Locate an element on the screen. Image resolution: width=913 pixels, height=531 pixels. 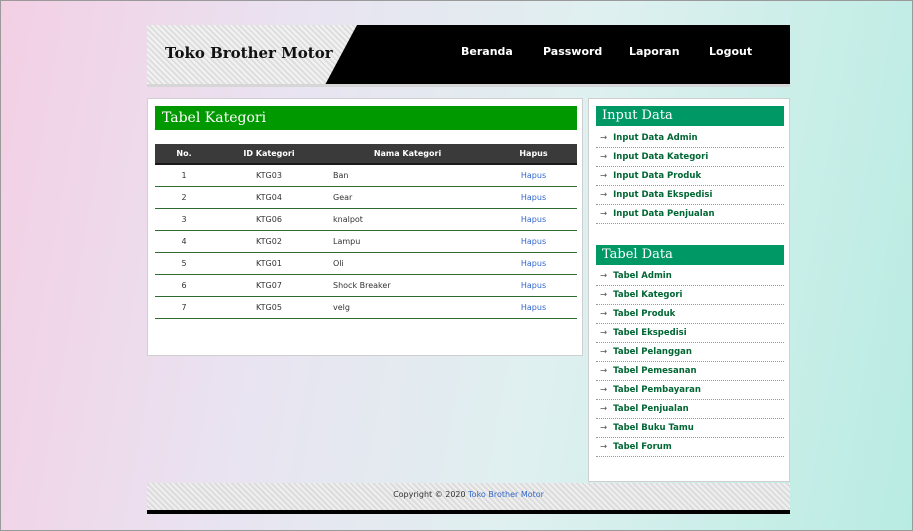
menu-item: → Input Data Produk is located at coordinates (690, 176).